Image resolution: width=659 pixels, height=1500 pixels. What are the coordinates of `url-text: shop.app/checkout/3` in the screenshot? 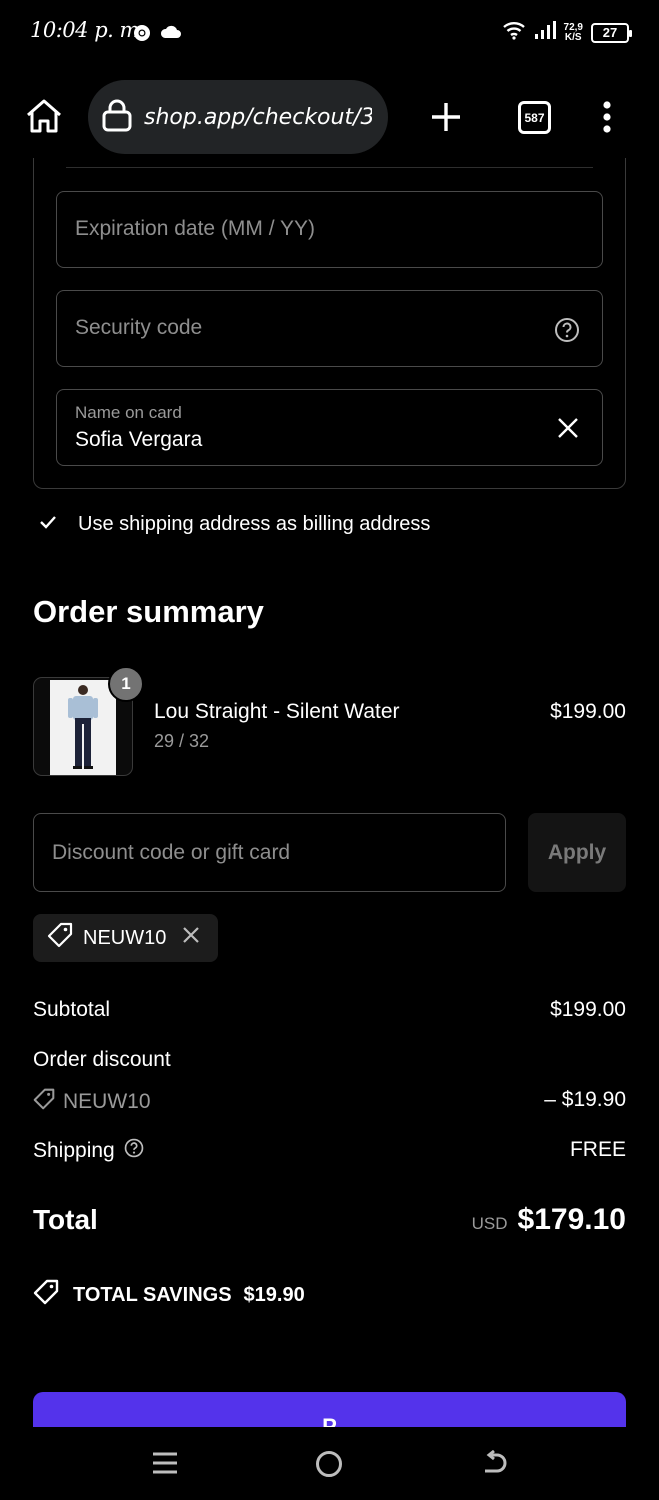 It's located at (258, 117).